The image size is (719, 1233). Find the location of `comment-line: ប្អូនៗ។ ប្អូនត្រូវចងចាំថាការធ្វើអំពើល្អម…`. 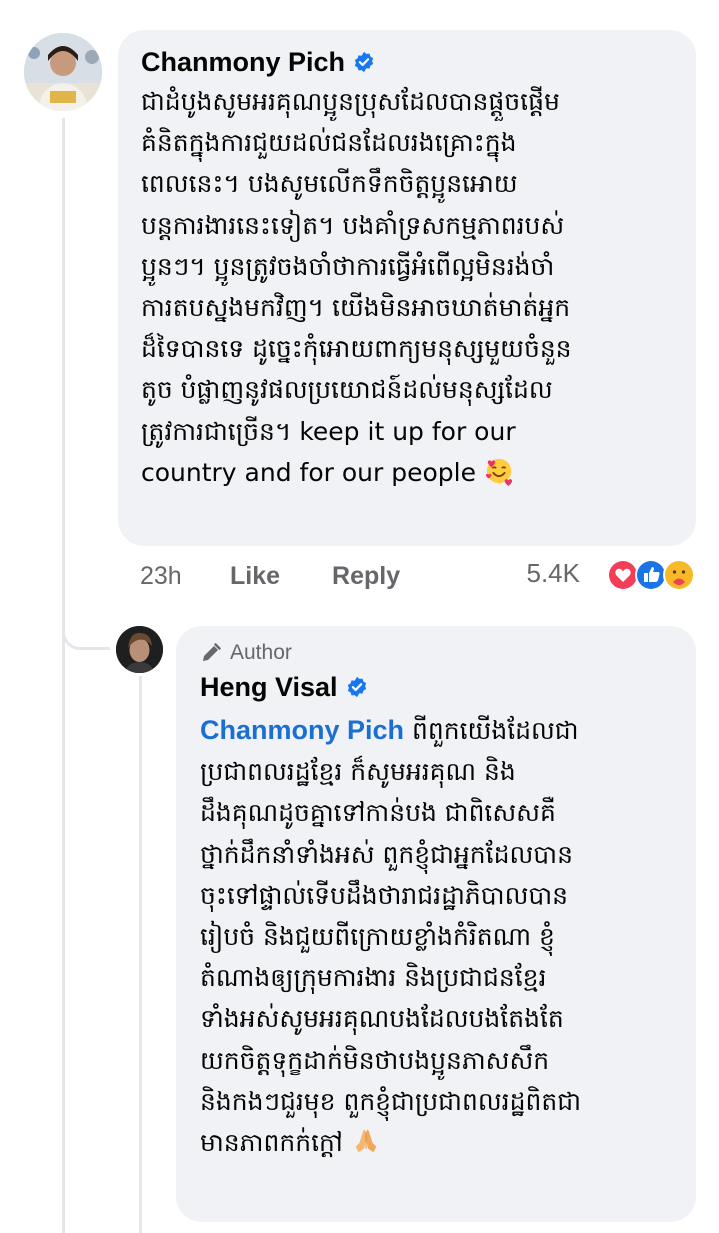

comment-line: ប្អូនៗ។ ប្អូនត្រូវចងចាំថាការធ្វើអំពើល្អម… is located at coordinates (348, 266).